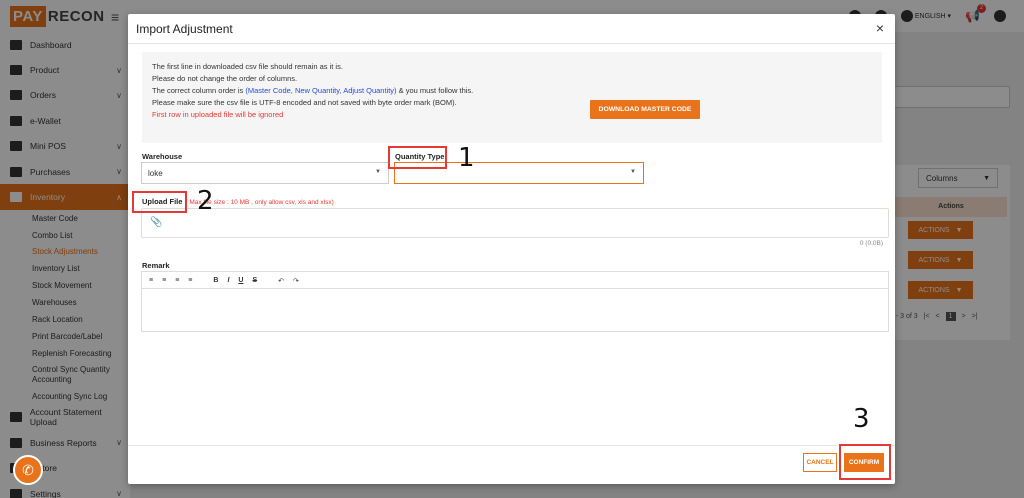  Describe the element at coordinates (435, 90) in the screenshot. I see `instruction-text: & you must follow this.` at that location.